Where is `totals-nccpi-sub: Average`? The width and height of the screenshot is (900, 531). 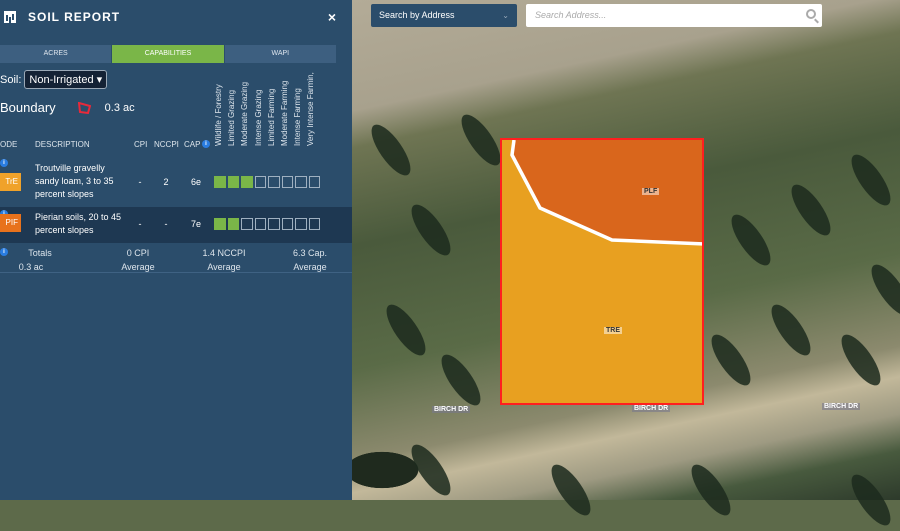
totals-nccpi-sub: Average is located at coordinates (224, 267).